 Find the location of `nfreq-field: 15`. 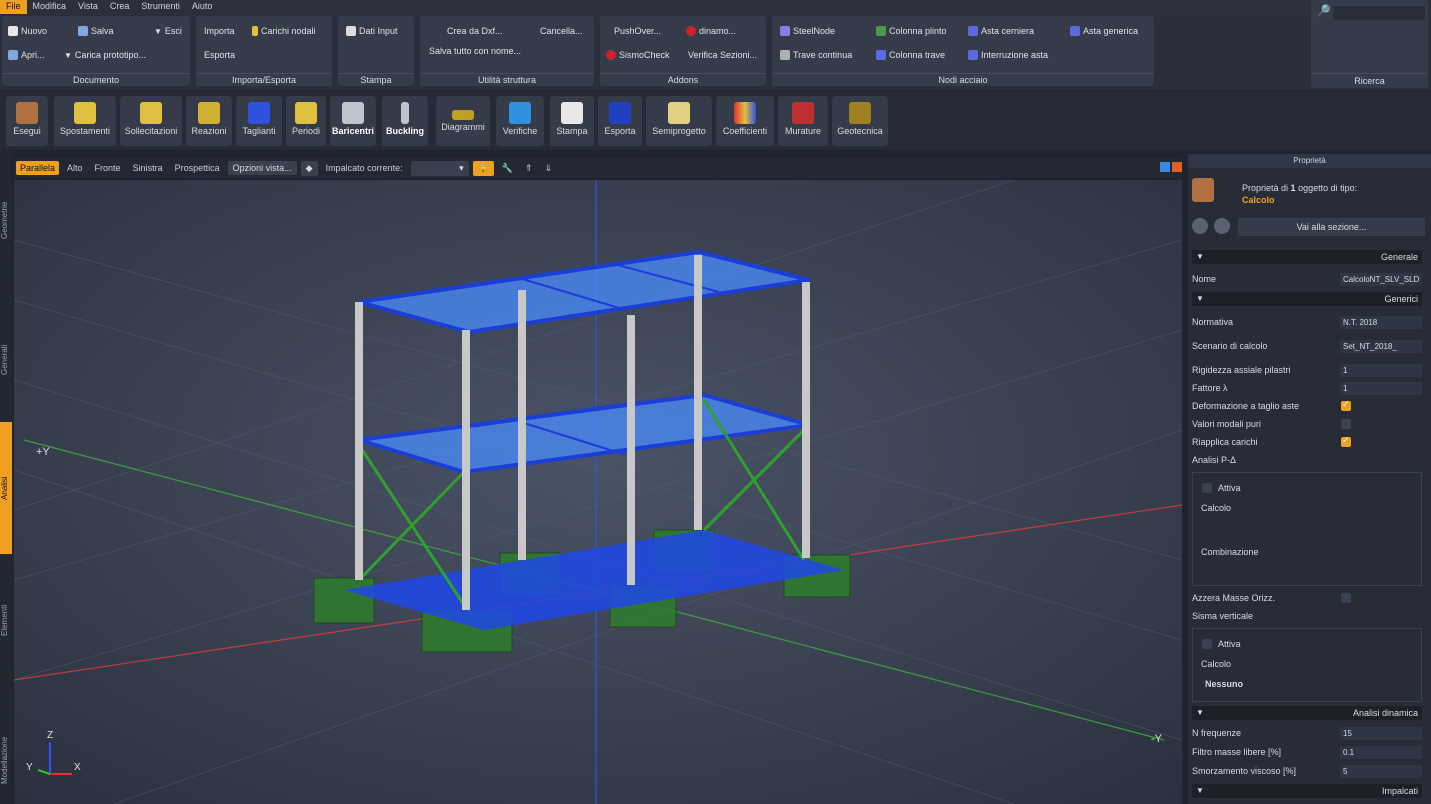

nfreq-field: 15 is located at coordinates (1381, 733).